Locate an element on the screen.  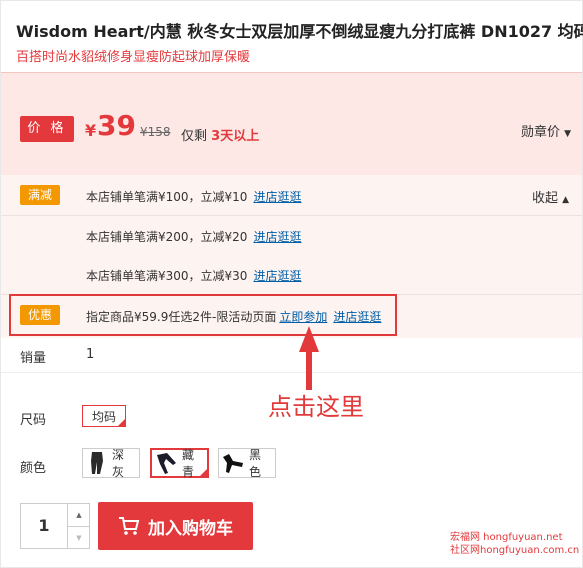
manjian-item: 本店铺单笔满¥300，立减¥30 进店逛逛 is located at coordinates (193, 275).